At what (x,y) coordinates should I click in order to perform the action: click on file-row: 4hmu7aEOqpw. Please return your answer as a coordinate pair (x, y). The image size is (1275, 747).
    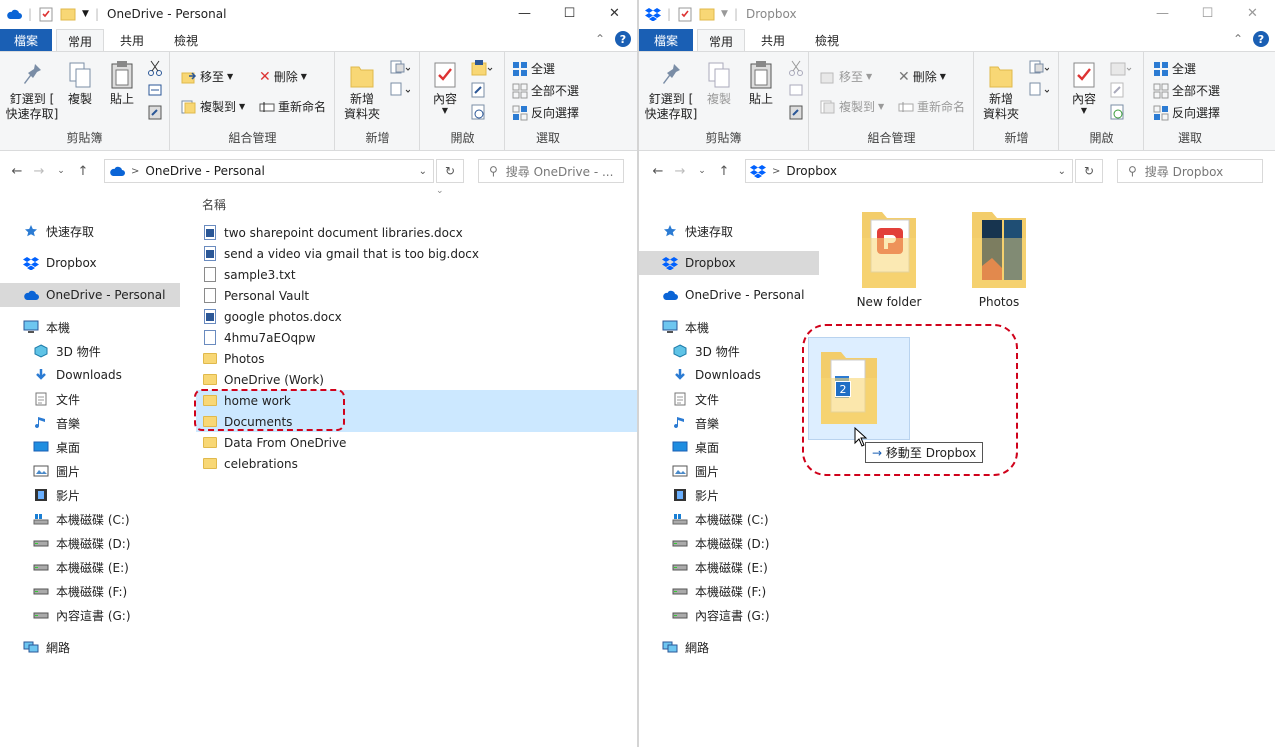
    Looking at the image, I should click on (416, 337).